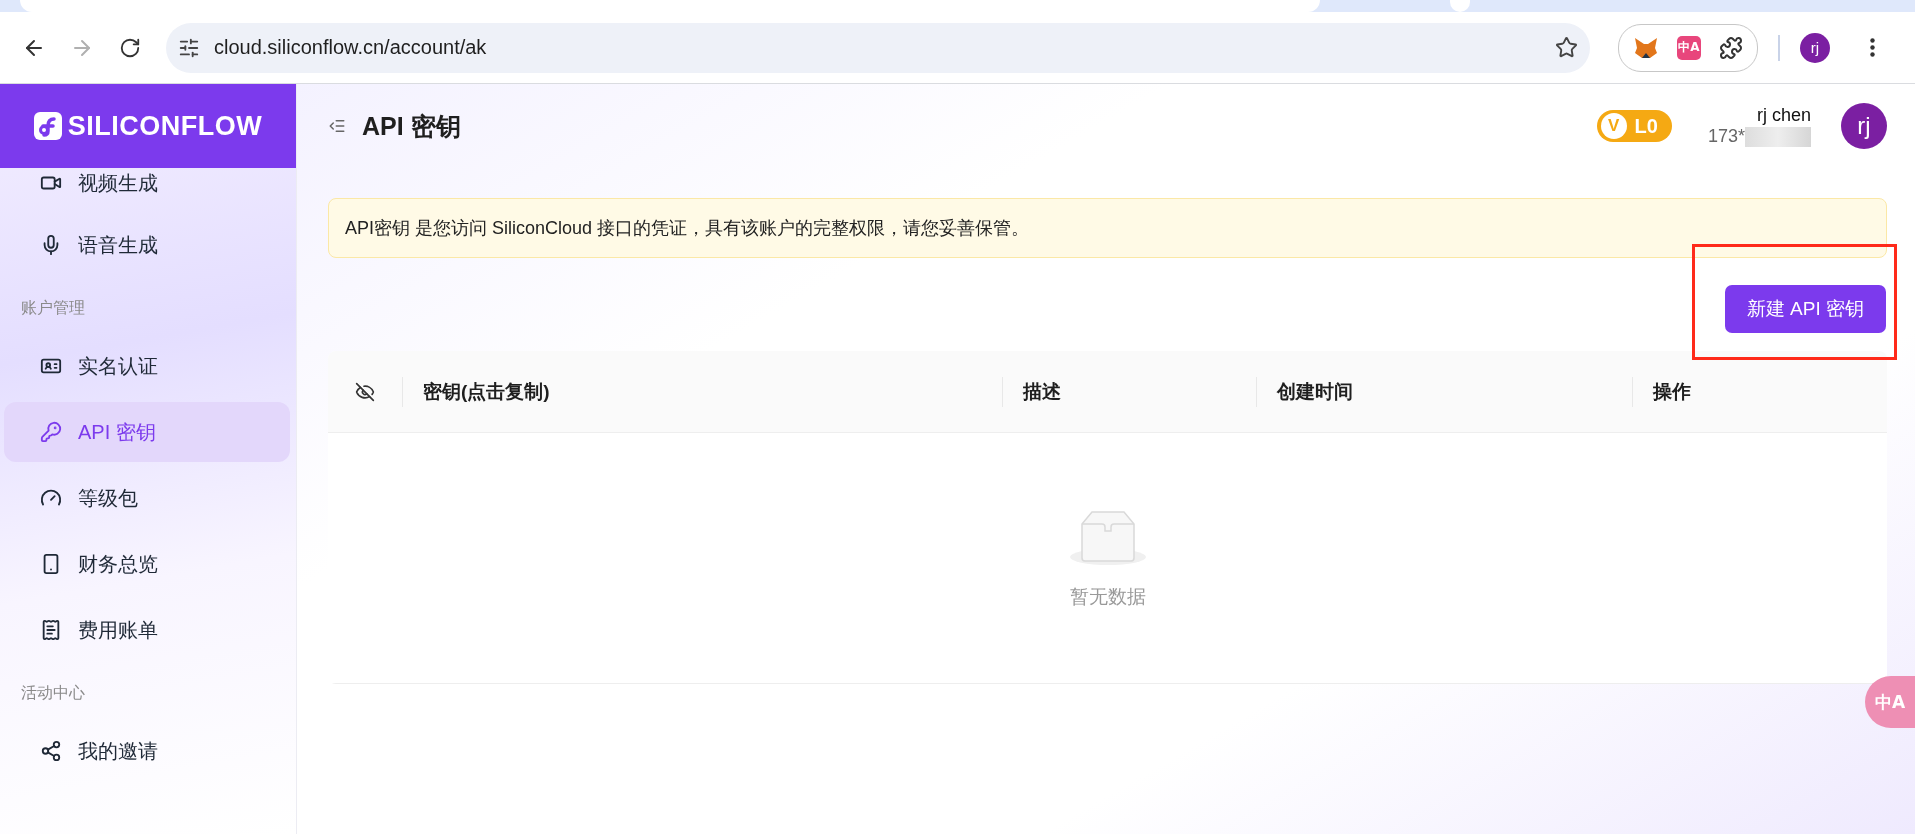 This screenshot has height=834, width=1915. What do you see at coordinates (118, 245) in the screenshot?
I see `sidebar-item-label: 语音生成` at bounding box center [118, 245].